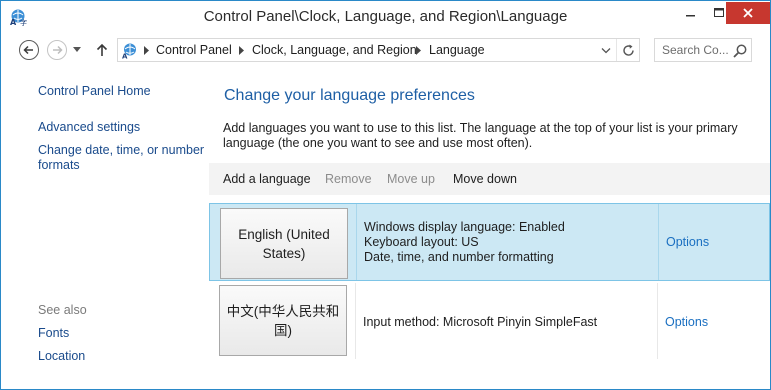 This screenshot has width=771, height=390. Describe the element at coordinates (334, 50) in the screenshot. I see `breadcrumb-clock-language-region: Clock, Language, and Region` at that location.